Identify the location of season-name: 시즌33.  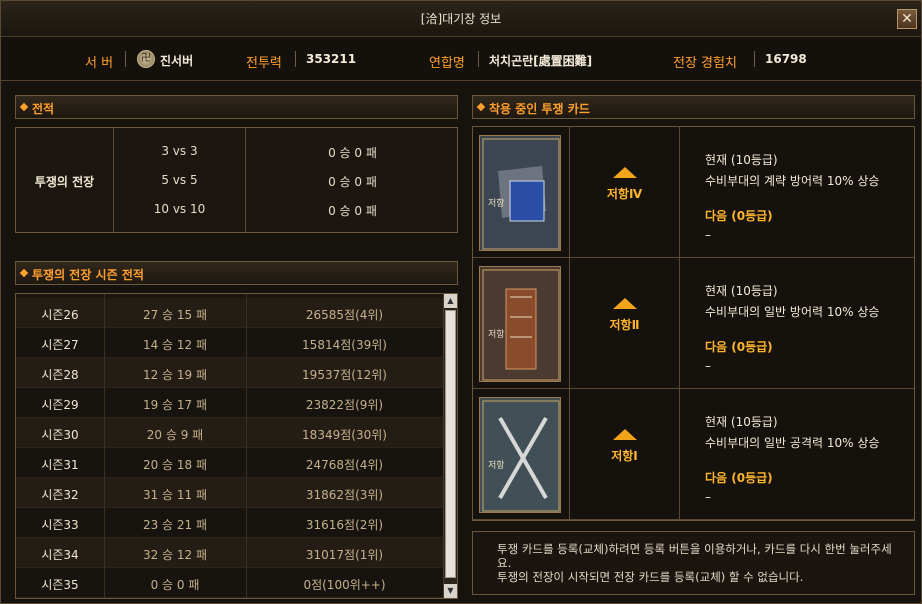
(60, 525).